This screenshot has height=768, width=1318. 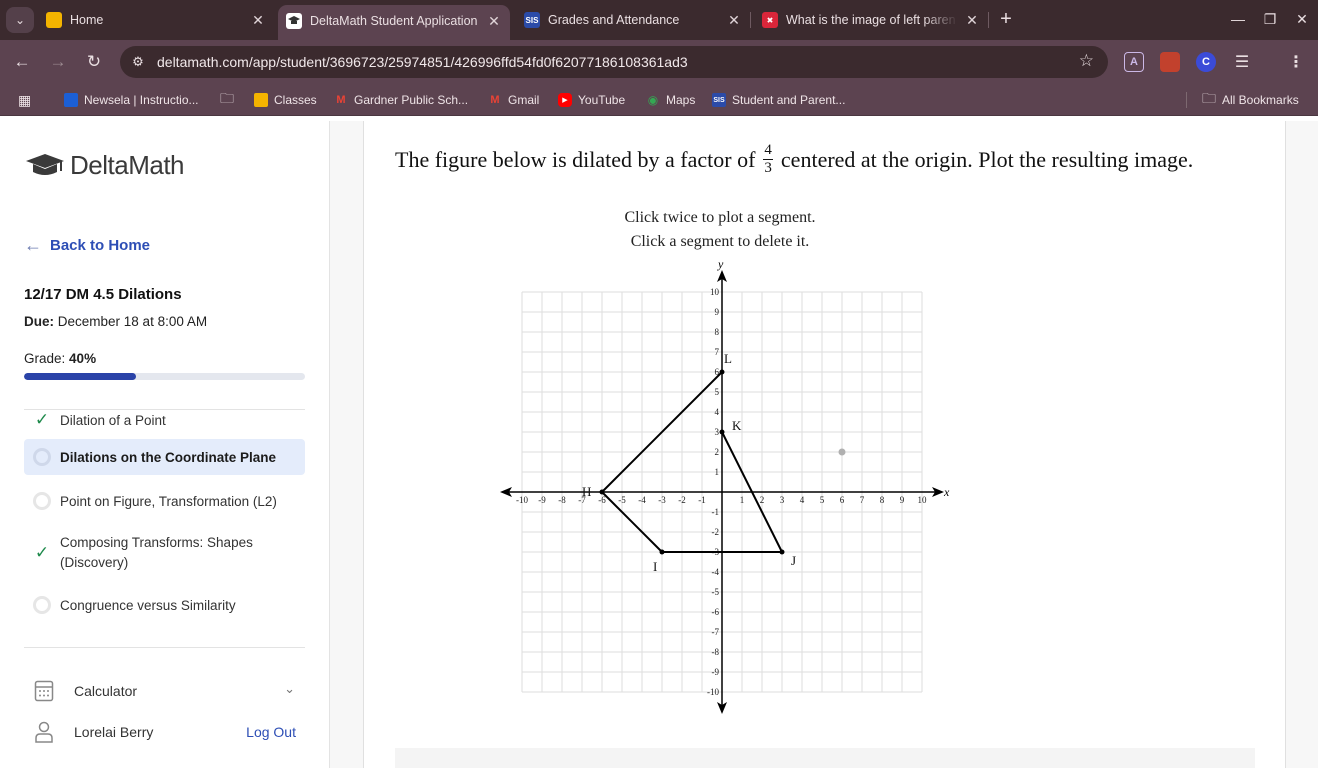 What do you see at coordinates (562, 500) in the screenshot?
I see `x-tick-label: -8` at bounding box center [562, 500].